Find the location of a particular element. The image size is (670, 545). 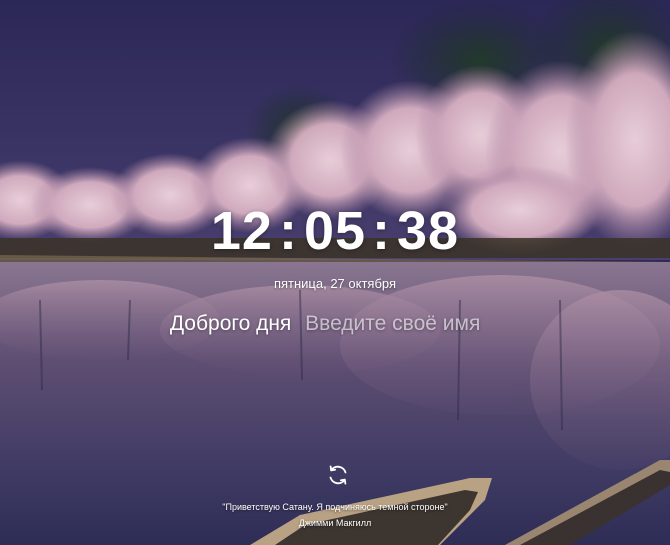

name-input is located at coordinates (403, 324).